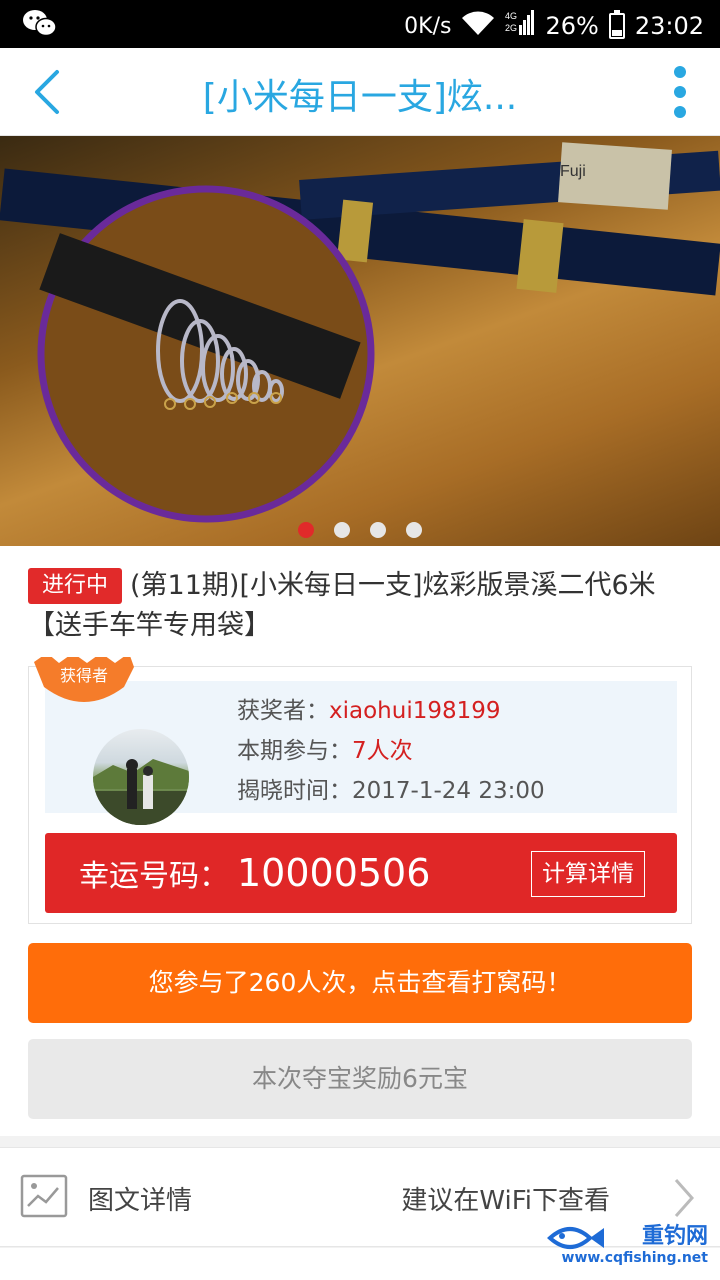 The image size is (720, 1280). I want to click on lucky-number: 10000506, so click(334, 873).